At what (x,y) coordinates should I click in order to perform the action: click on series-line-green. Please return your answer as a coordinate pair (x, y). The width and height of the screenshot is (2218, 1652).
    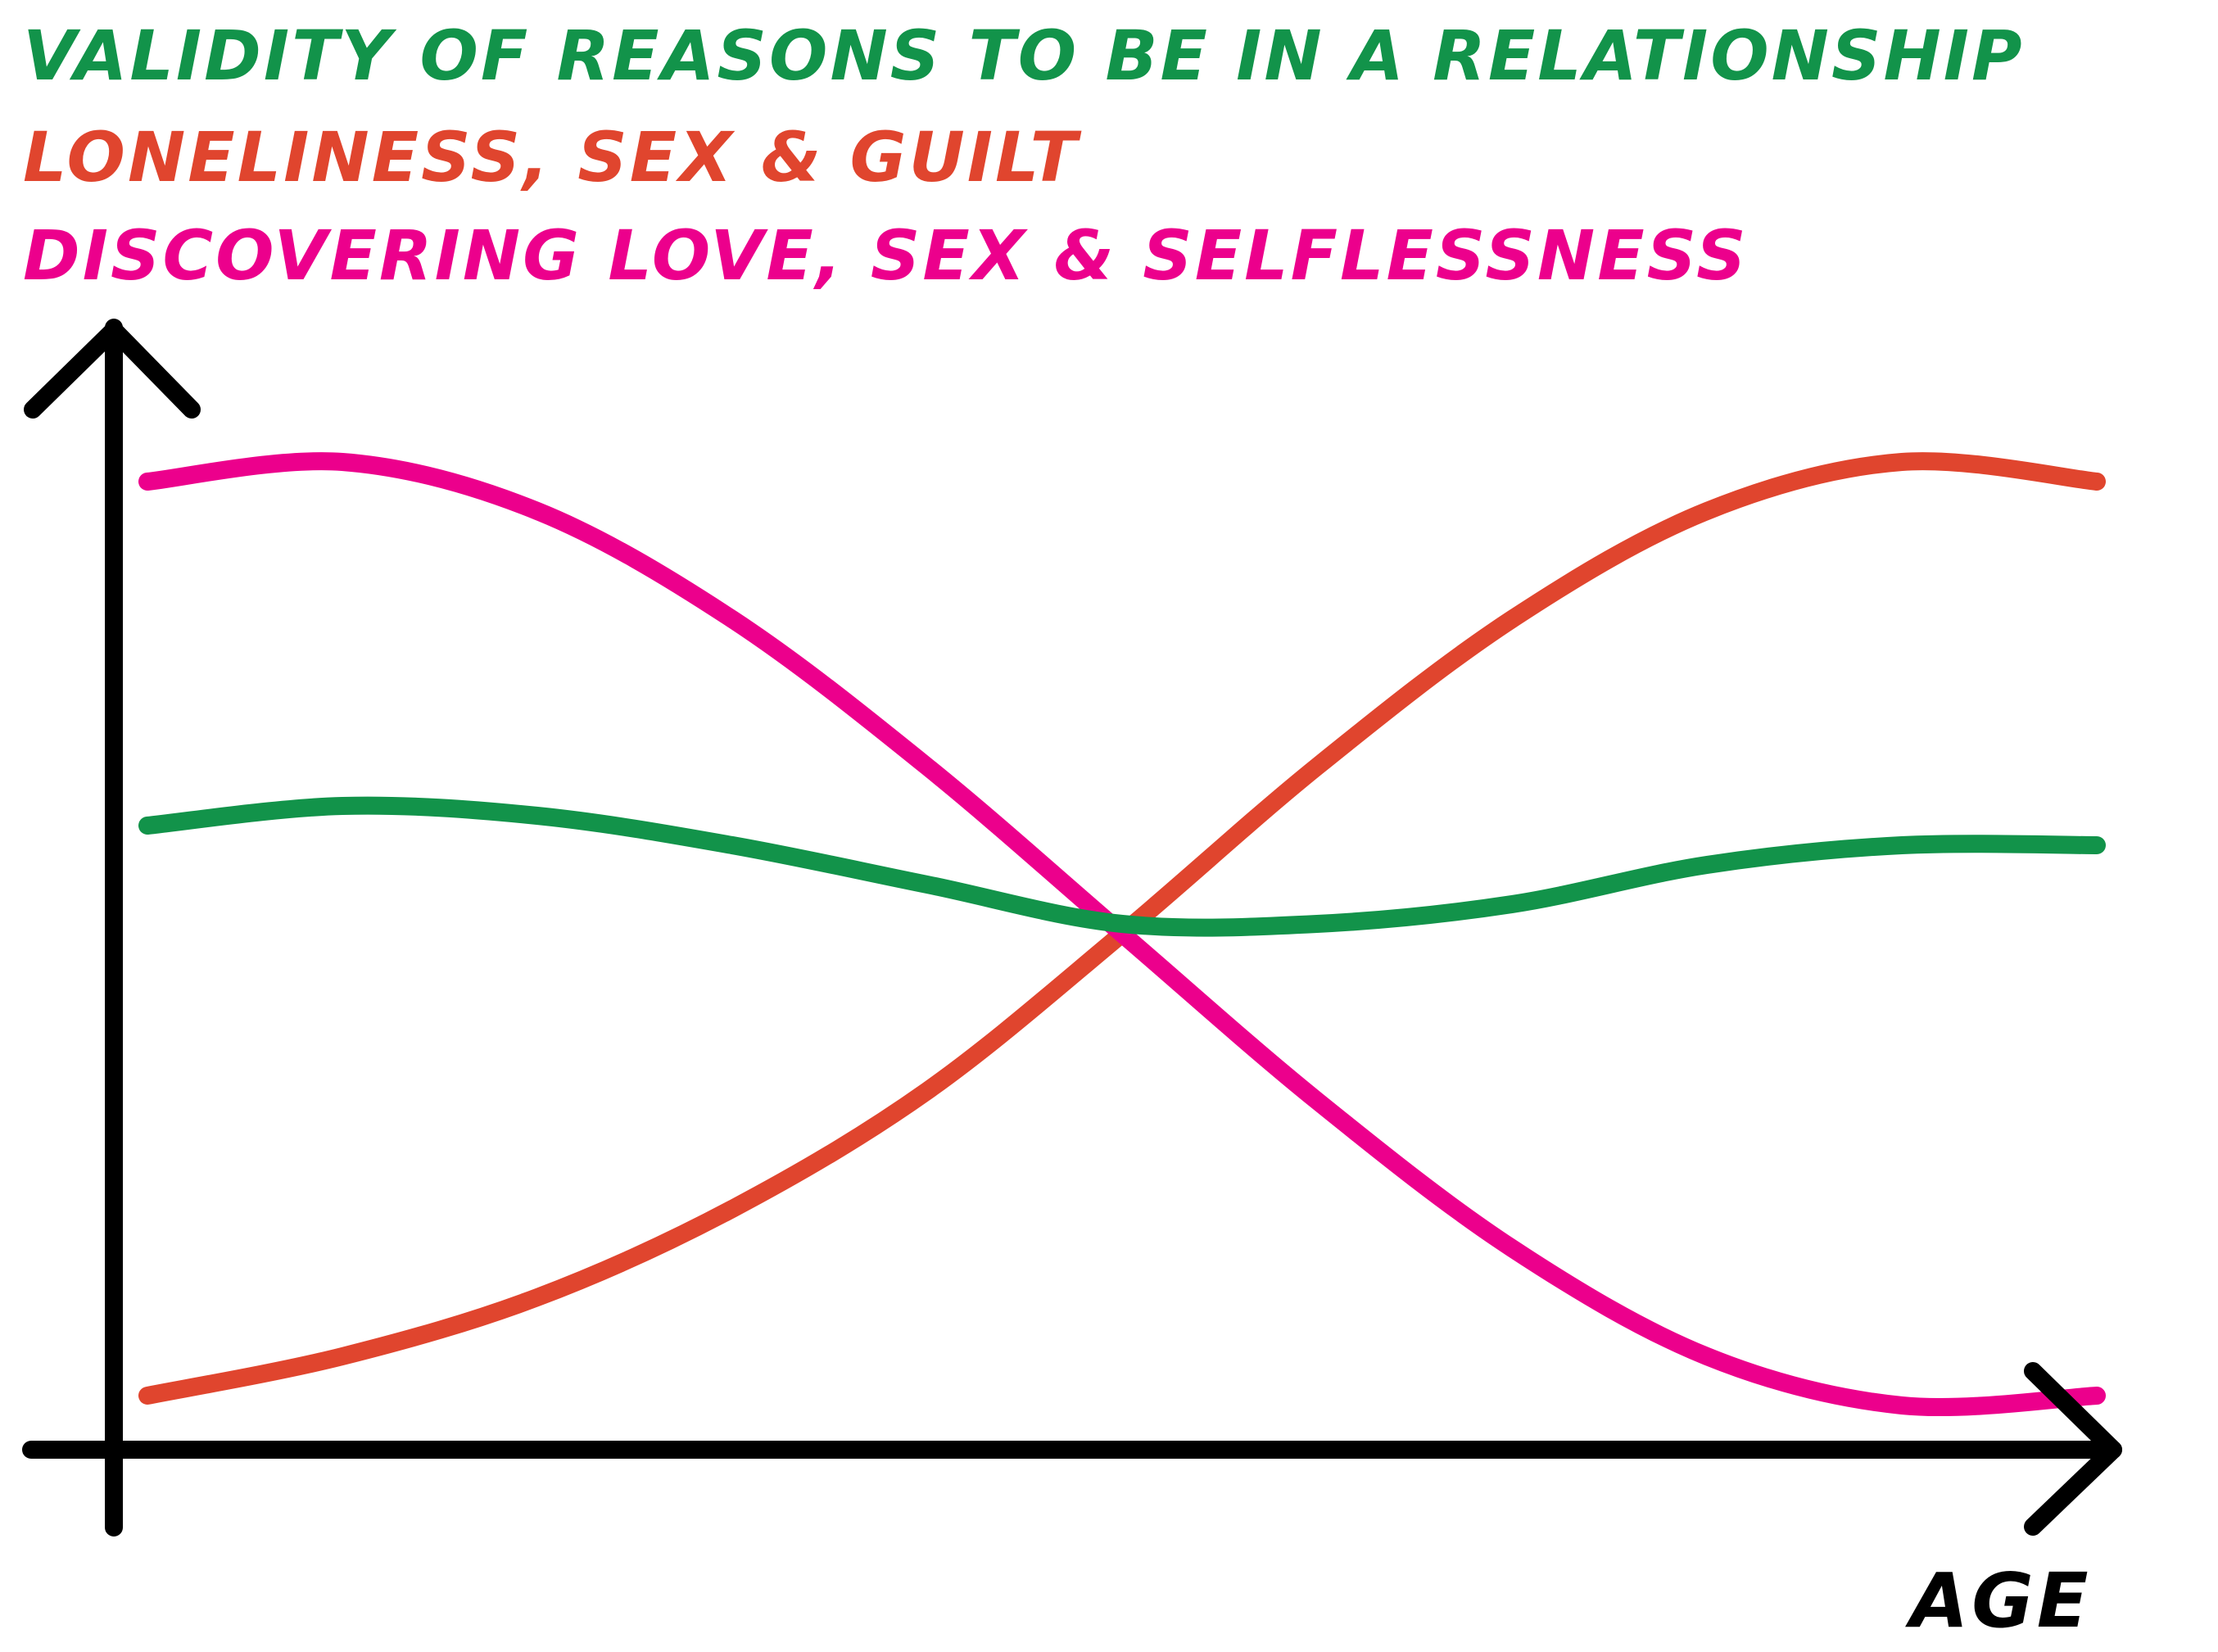
    Looking at the image, I should click on (1122, 866).